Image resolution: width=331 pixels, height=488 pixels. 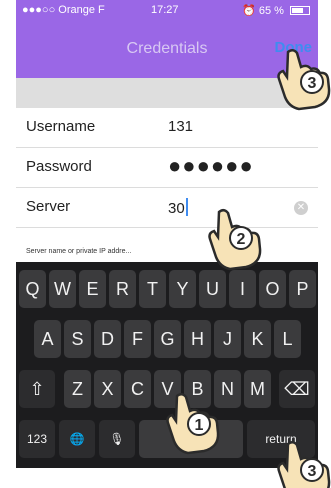 What do you see at coordinates (301, 208) in the screenshot?
I see `clear-icon: ✕` at bounding box center [301, 208].